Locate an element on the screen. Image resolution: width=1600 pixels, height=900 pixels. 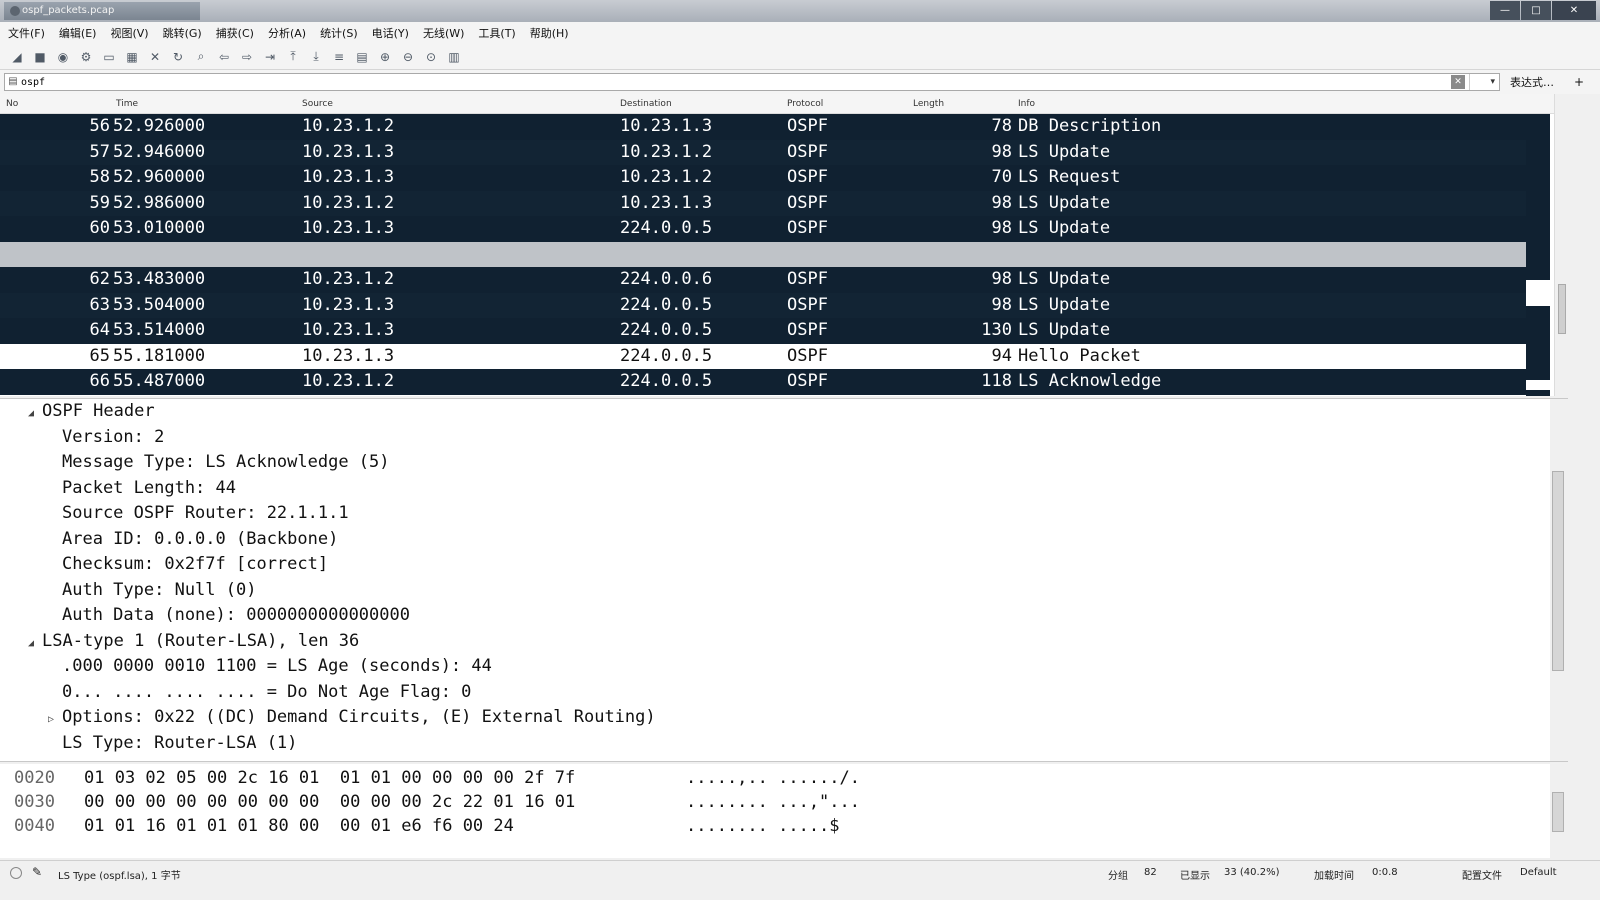
column-header-time: Time is located at coordinates (127, 104).